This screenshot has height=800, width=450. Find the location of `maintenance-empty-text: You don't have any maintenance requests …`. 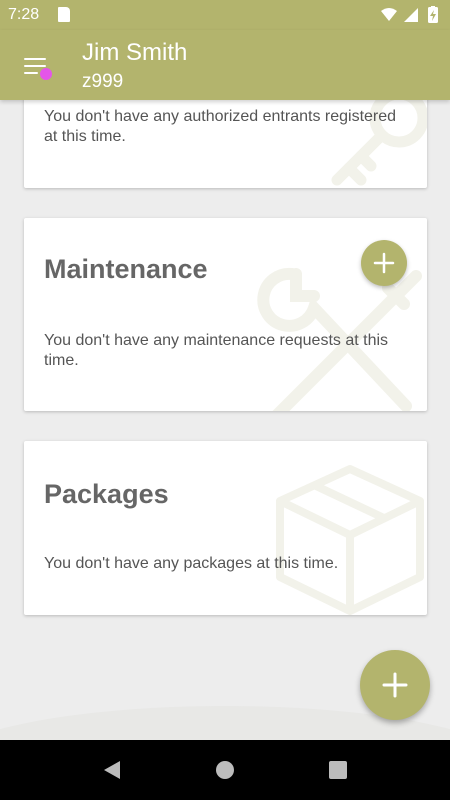

maintenance-empty-text: You don't have any maintenance requests … is located at coordinates (216, 350).